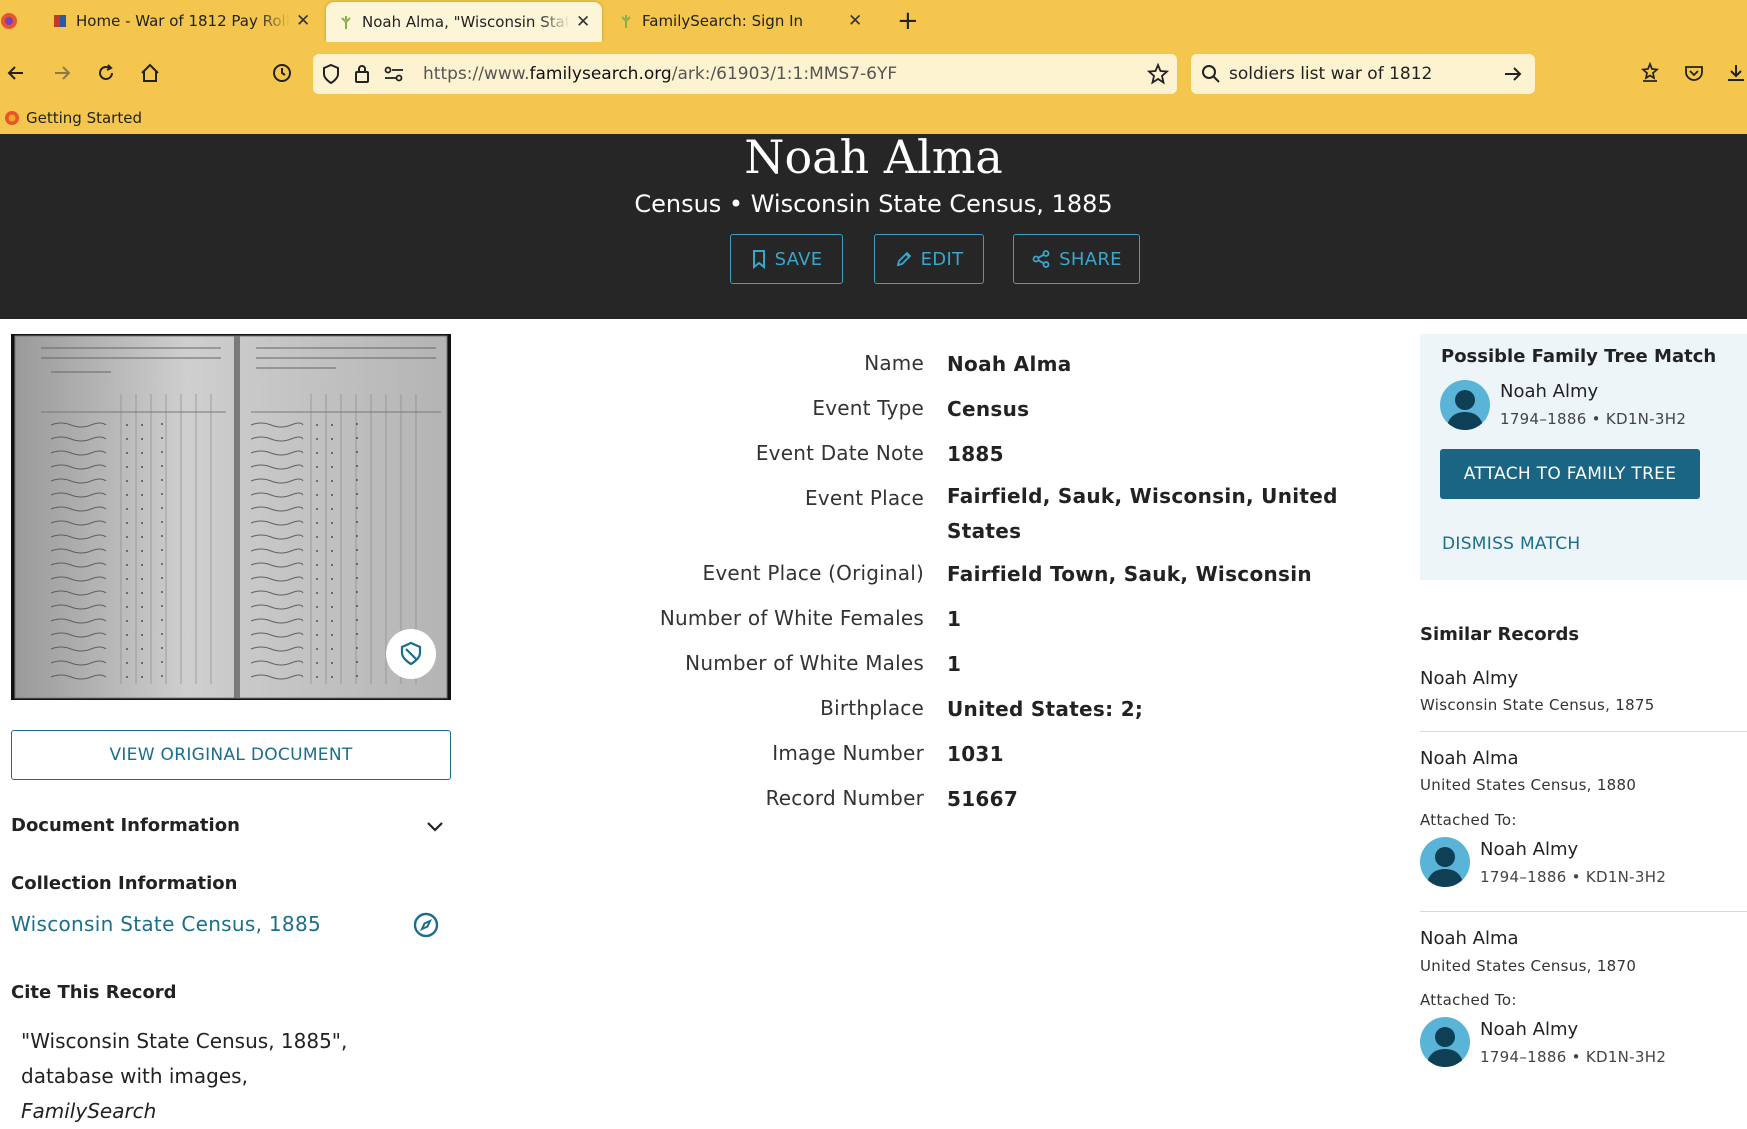 This screenshot has width=1747, height=1129. I want to click on record-title: Noah Alma, so click(873, 157).